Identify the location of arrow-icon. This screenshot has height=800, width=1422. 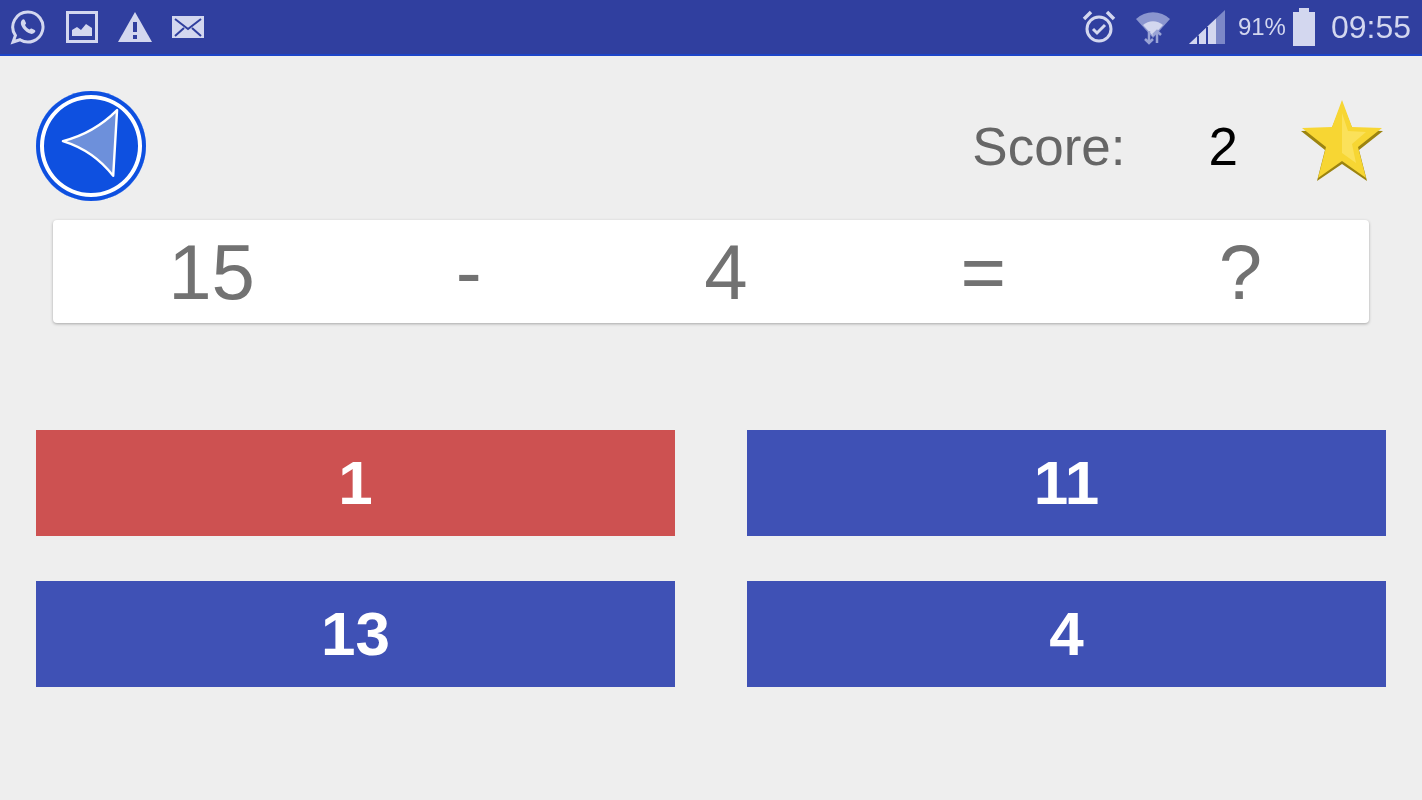
(89, 143).